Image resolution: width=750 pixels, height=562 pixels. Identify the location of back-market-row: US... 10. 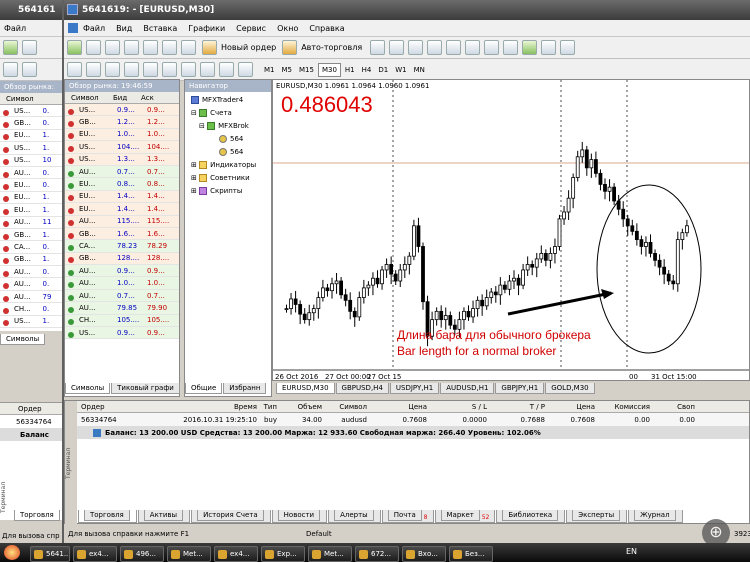
(31, 161).